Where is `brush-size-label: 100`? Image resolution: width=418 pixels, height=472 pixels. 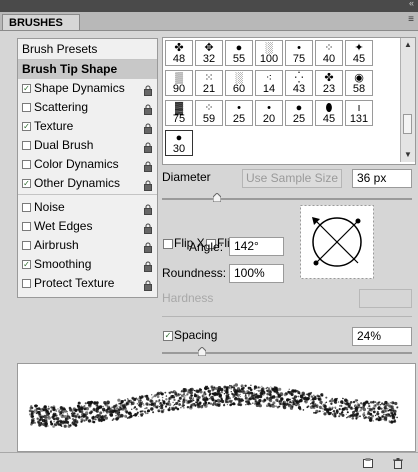
brush-size-label: 100 is located at coordinates (269, 59).